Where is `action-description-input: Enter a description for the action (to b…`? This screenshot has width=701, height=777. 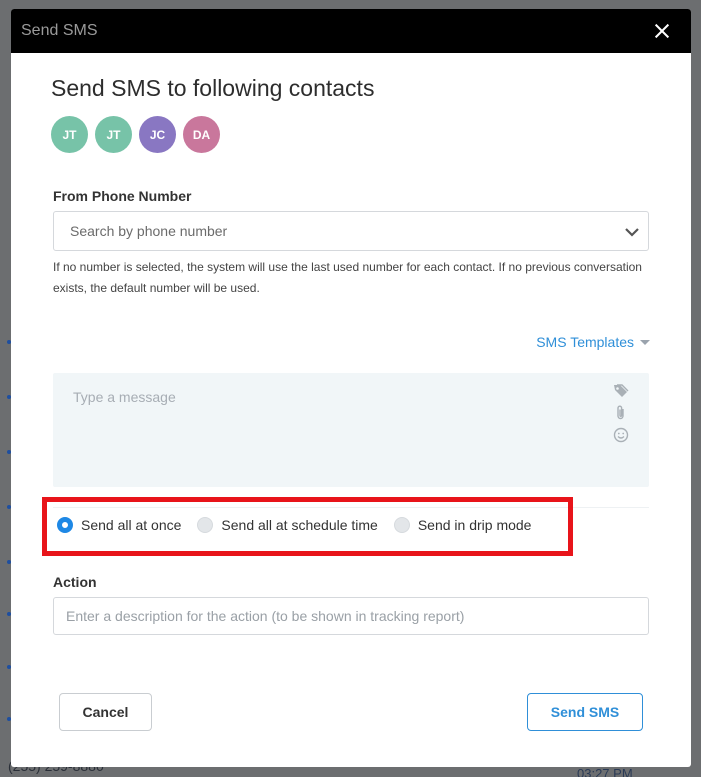 action-description-input: Enter a description for the action (to b… is located at coordinates (351, 616).